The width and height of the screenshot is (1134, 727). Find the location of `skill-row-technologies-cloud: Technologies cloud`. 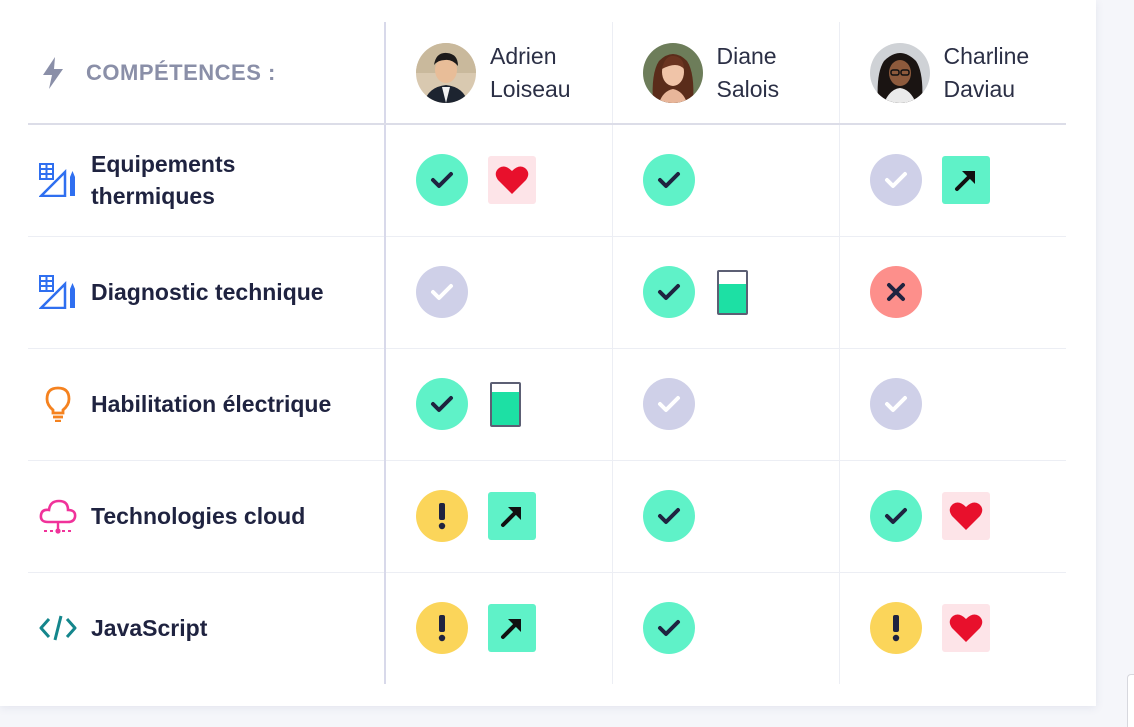

skill-row-technologies-cloud: Technologies cloud is located at coordinates (547, 516).